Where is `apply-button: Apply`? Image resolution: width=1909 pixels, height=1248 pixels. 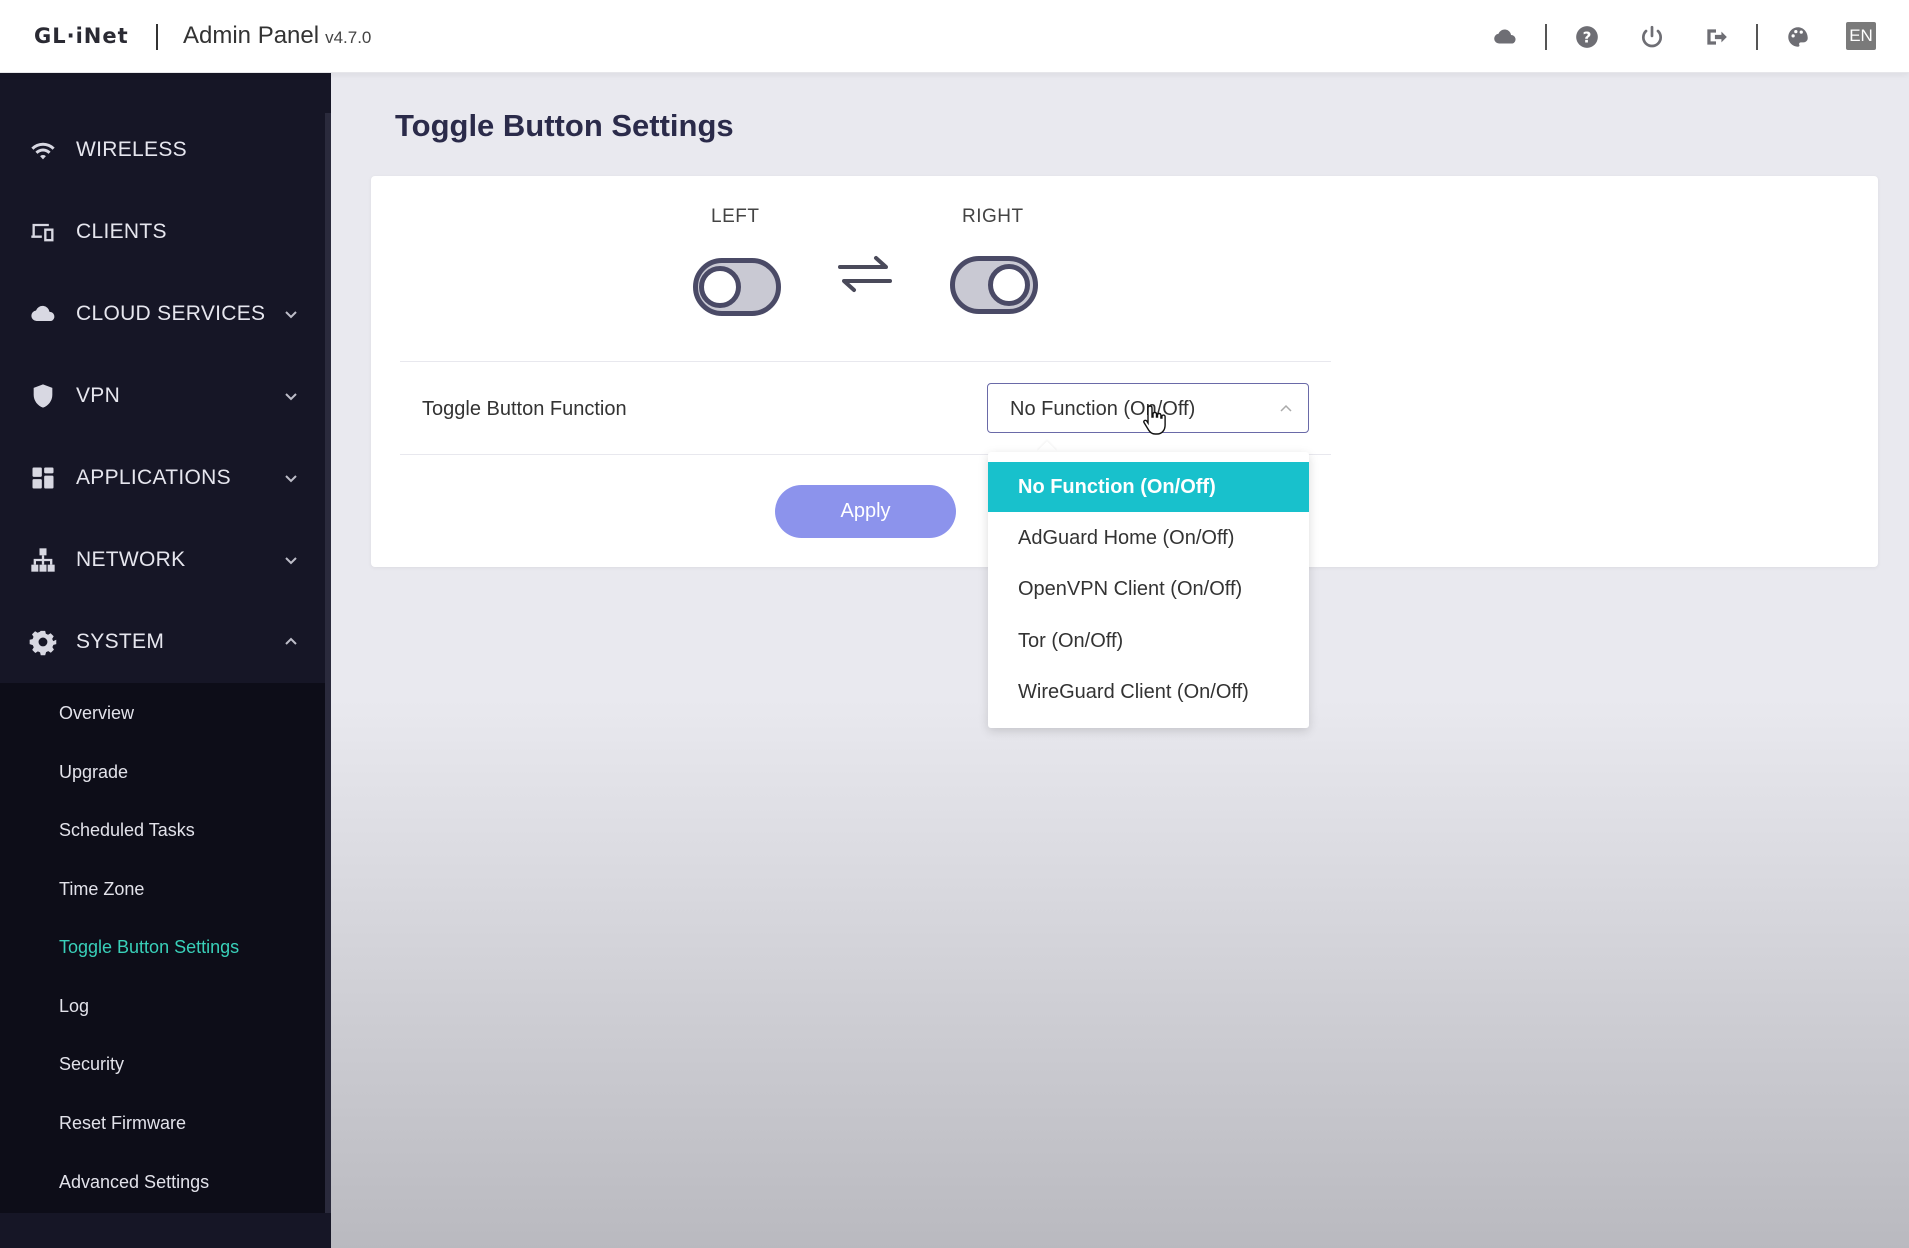
apply-button: Apply is located at coordinates (865, 511).